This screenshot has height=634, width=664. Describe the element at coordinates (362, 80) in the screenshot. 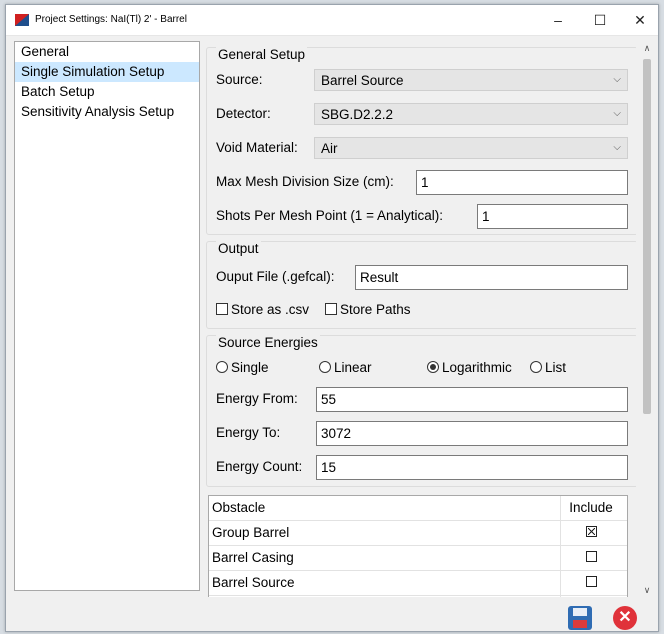

I see `source-value: Barrel Source` at that location.